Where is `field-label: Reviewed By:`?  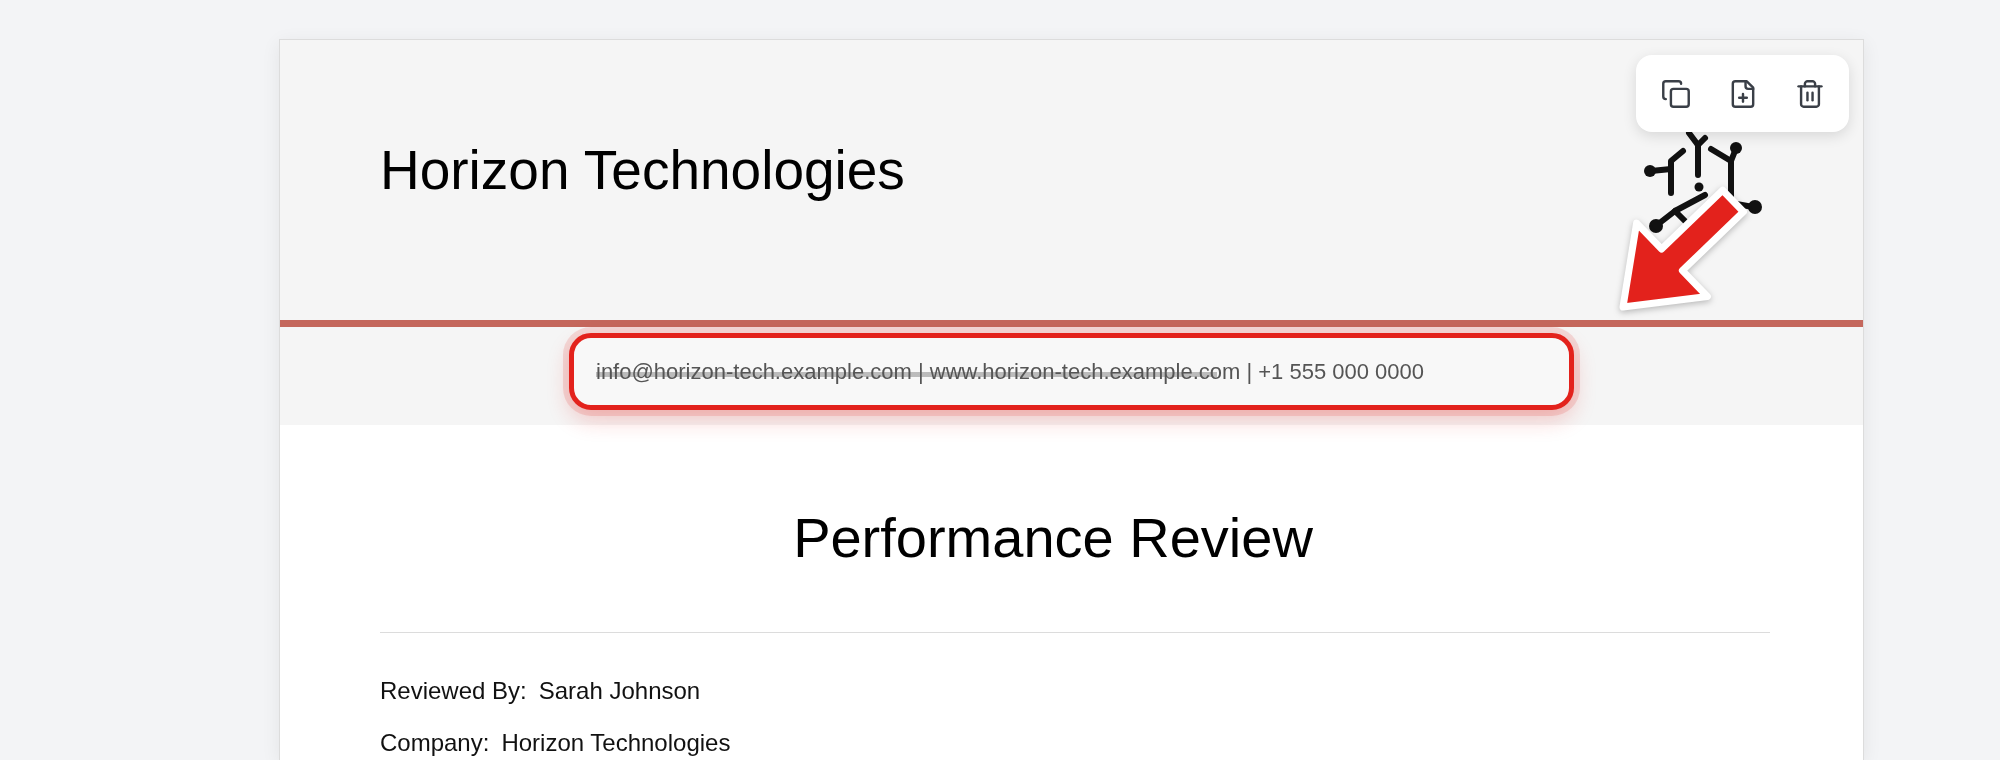
field-label: Reviewed By: is located at coordinates (453, 691).